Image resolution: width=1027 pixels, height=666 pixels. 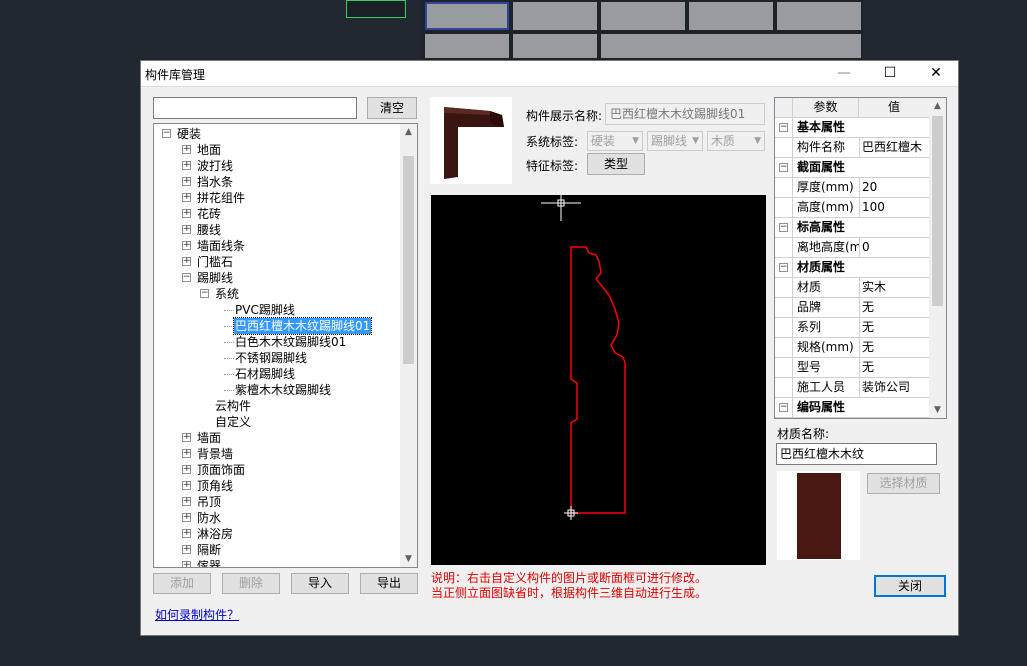 I want to click on grid-scrollbar: ▲ ▼, so click(x=937, y=258).